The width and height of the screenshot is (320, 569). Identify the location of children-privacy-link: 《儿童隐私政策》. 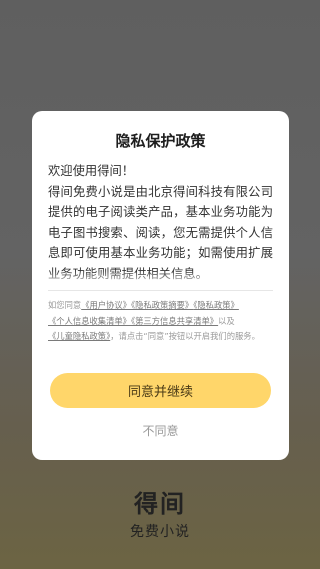
(79, 336).